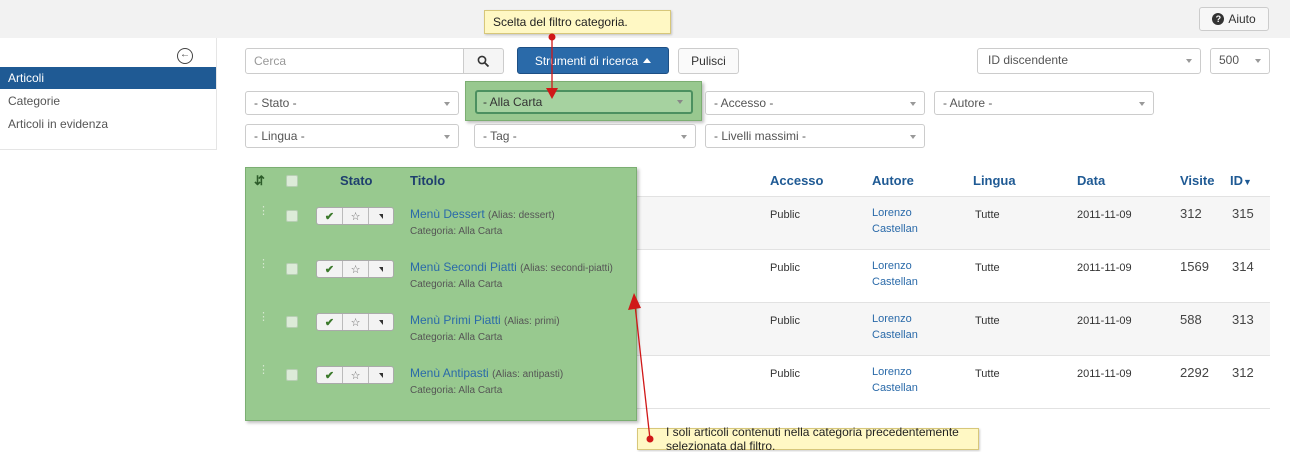 The width and height of the screenshot is (1290, 452). Describe the element at coordinates (1089, 61) in the screenshot. I see `sort-select: ID discendente` at that location.